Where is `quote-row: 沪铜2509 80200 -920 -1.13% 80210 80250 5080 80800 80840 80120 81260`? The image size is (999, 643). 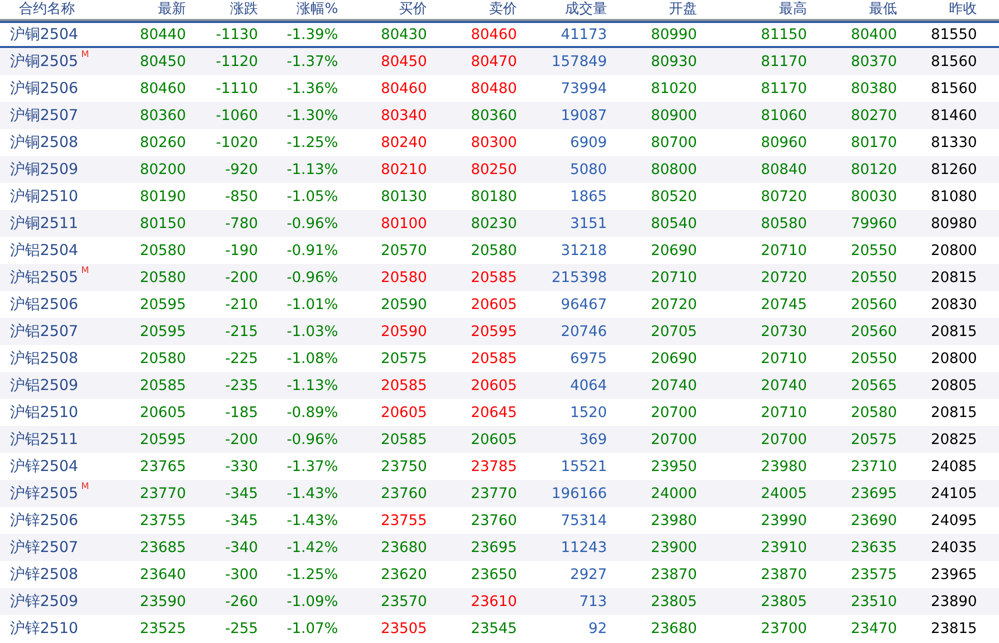 quote-row: 沪铜2509 80200 -920 -1.13% 80210 80250 5080 80800 80840 80120 81260 is located at coordinates (499, 169).